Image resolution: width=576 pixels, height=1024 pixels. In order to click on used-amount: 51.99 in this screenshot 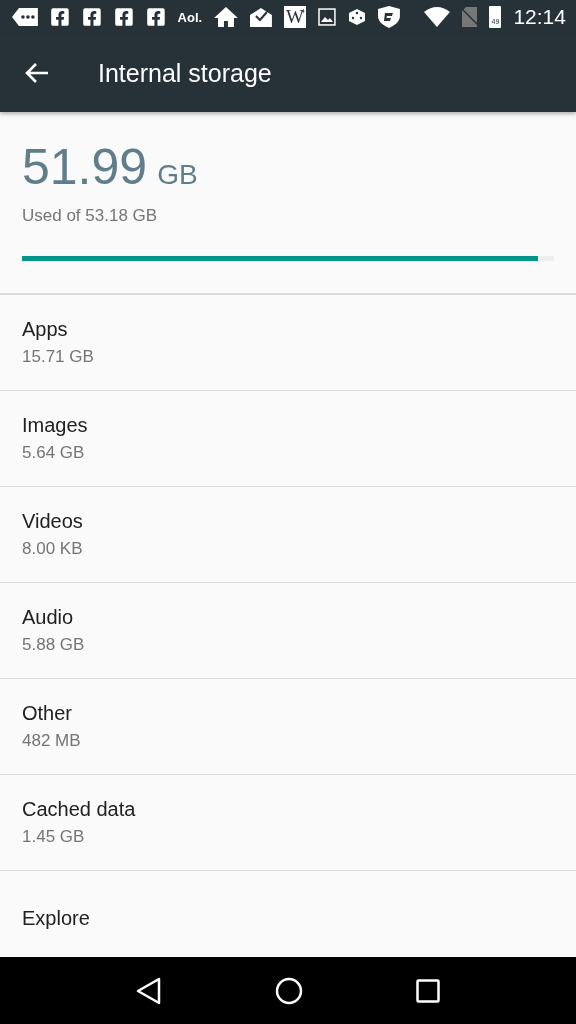, I will do `click(85, 167)`.